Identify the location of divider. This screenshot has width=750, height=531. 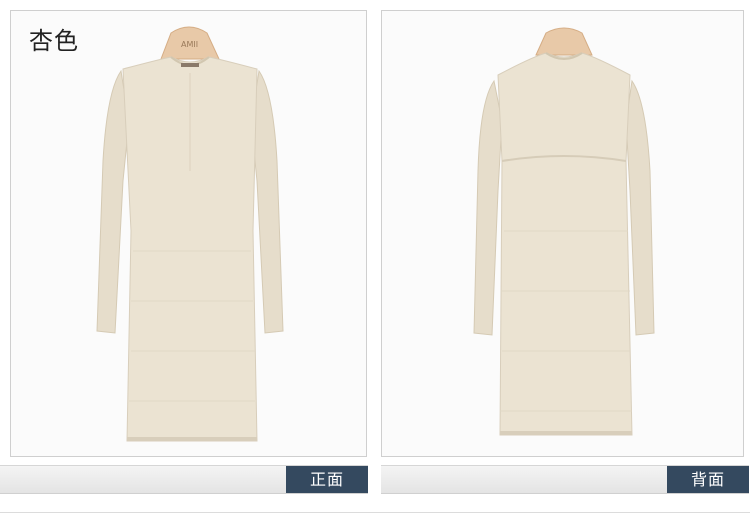
(375, 512).